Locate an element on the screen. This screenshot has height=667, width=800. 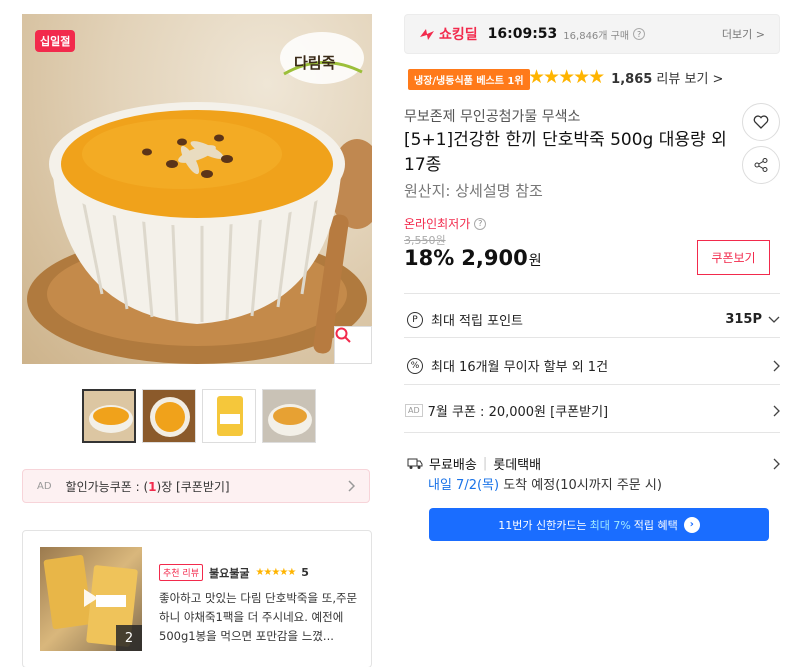
best-seller-badge: 냉장/냉동식품 베스트 1위 is located at coordinates (469, 79).